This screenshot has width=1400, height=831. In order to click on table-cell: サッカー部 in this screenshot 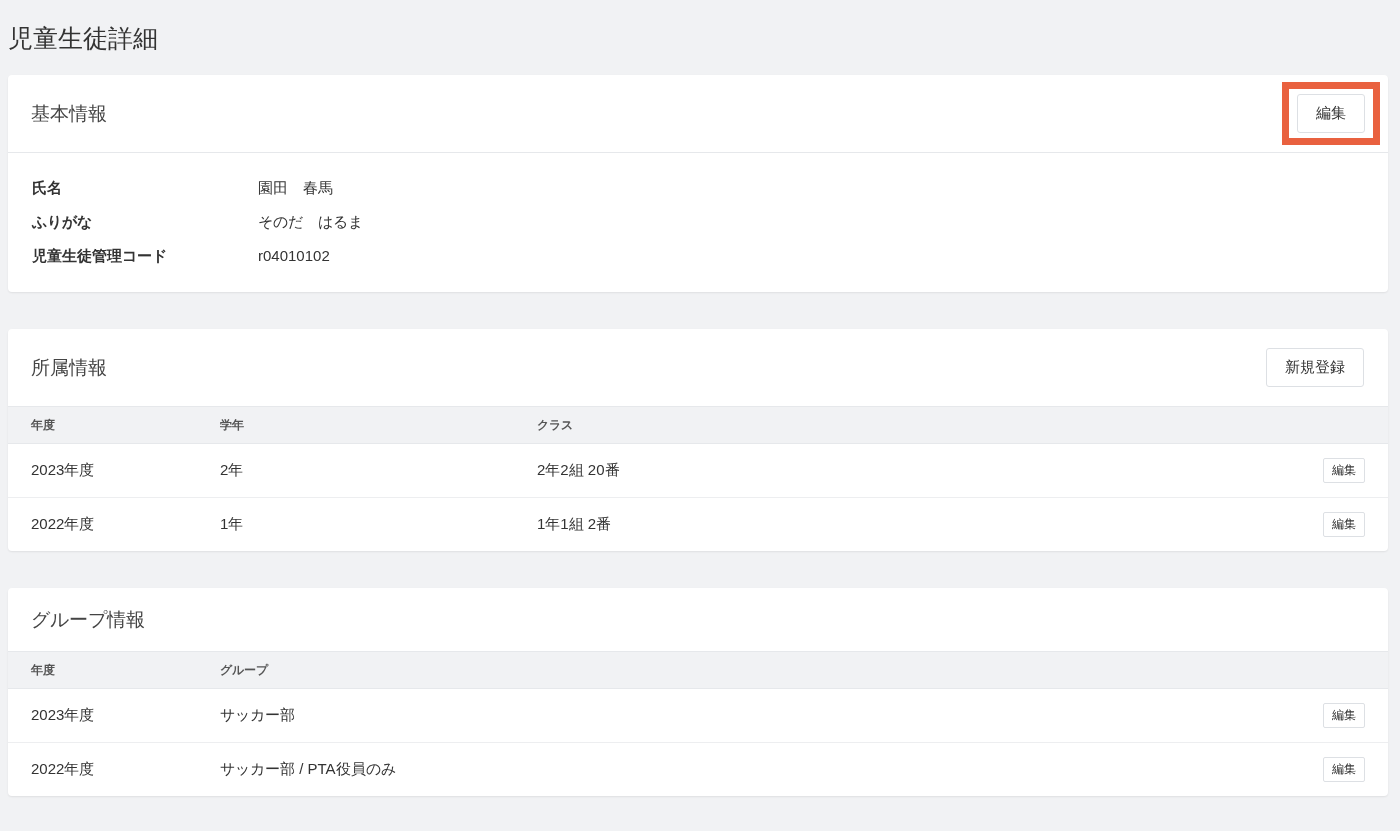, I will do `click(257, 715)`.